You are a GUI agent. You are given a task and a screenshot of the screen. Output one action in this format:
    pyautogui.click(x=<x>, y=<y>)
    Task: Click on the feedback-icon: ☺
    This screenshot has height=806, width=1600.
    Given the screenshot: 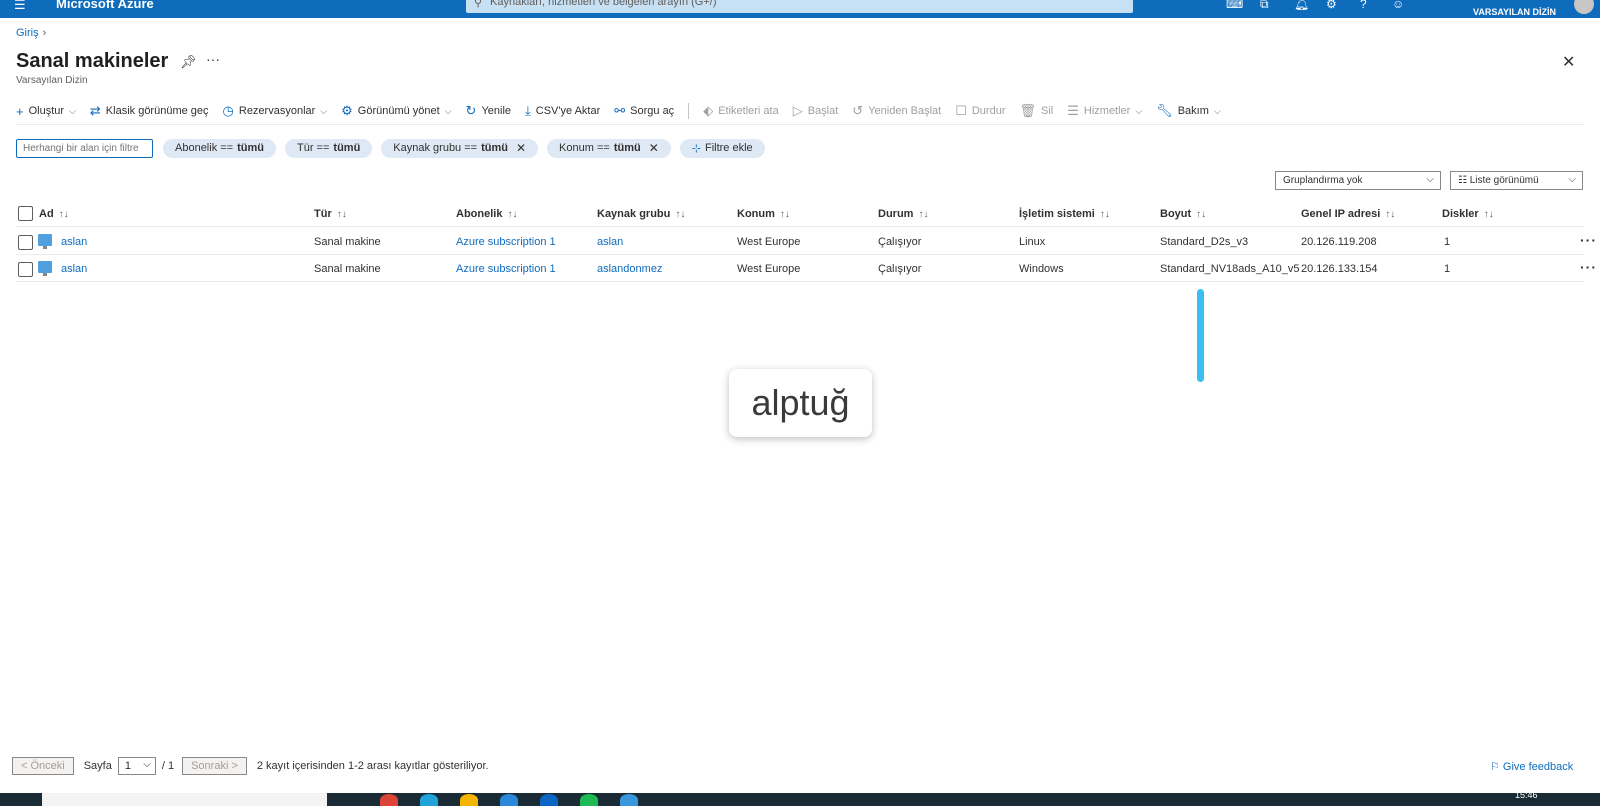 What is the action you would take?
    pyautogui.click(x=1398, y=5)
    